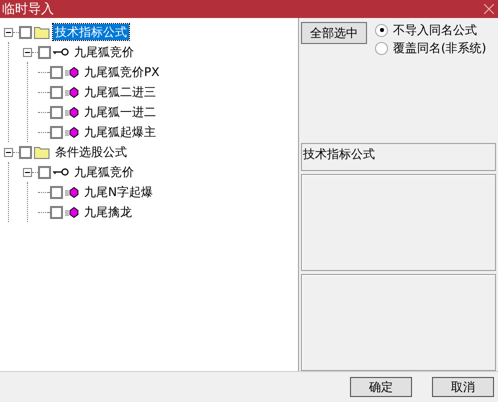 The height and width of the screenshot is (402, 498). Describe the element at coordinates (91, 32) in the screenshot. I see `tree-item: 技术指标公式` at that location.